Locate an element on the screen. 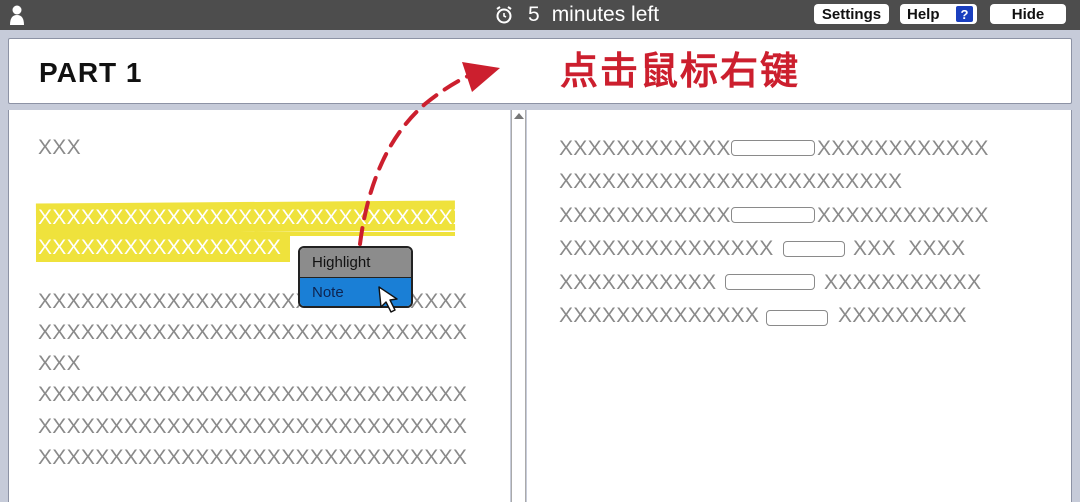  alarm-clock-icon is located at coordinates (504, 15).